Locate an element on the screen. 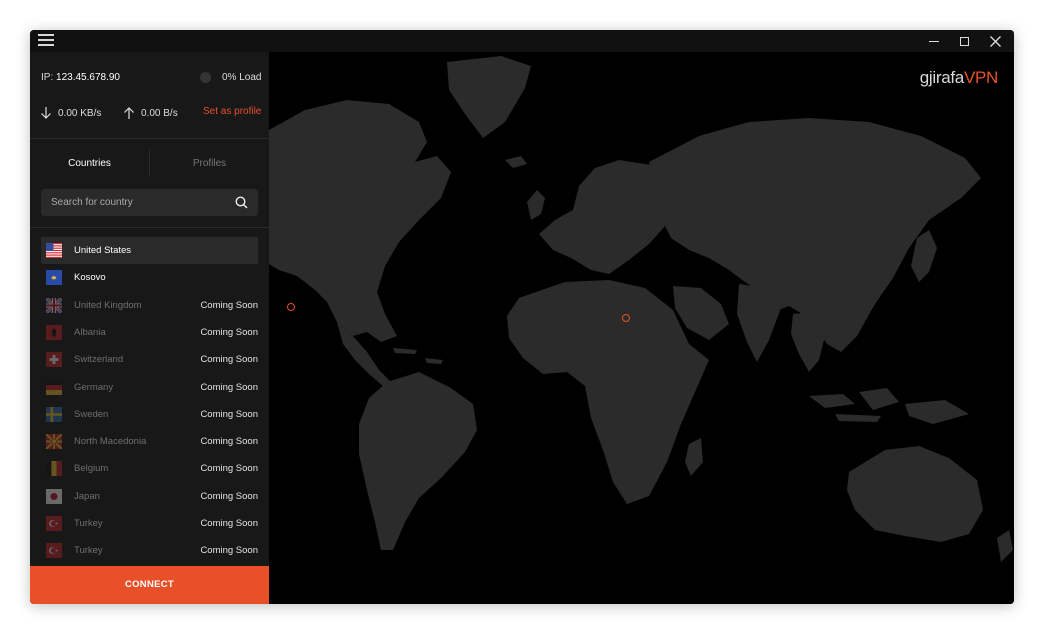 The width and height of the screenshot is (1044, 634). download-arrow-icon is located at coordinates (46, 113).